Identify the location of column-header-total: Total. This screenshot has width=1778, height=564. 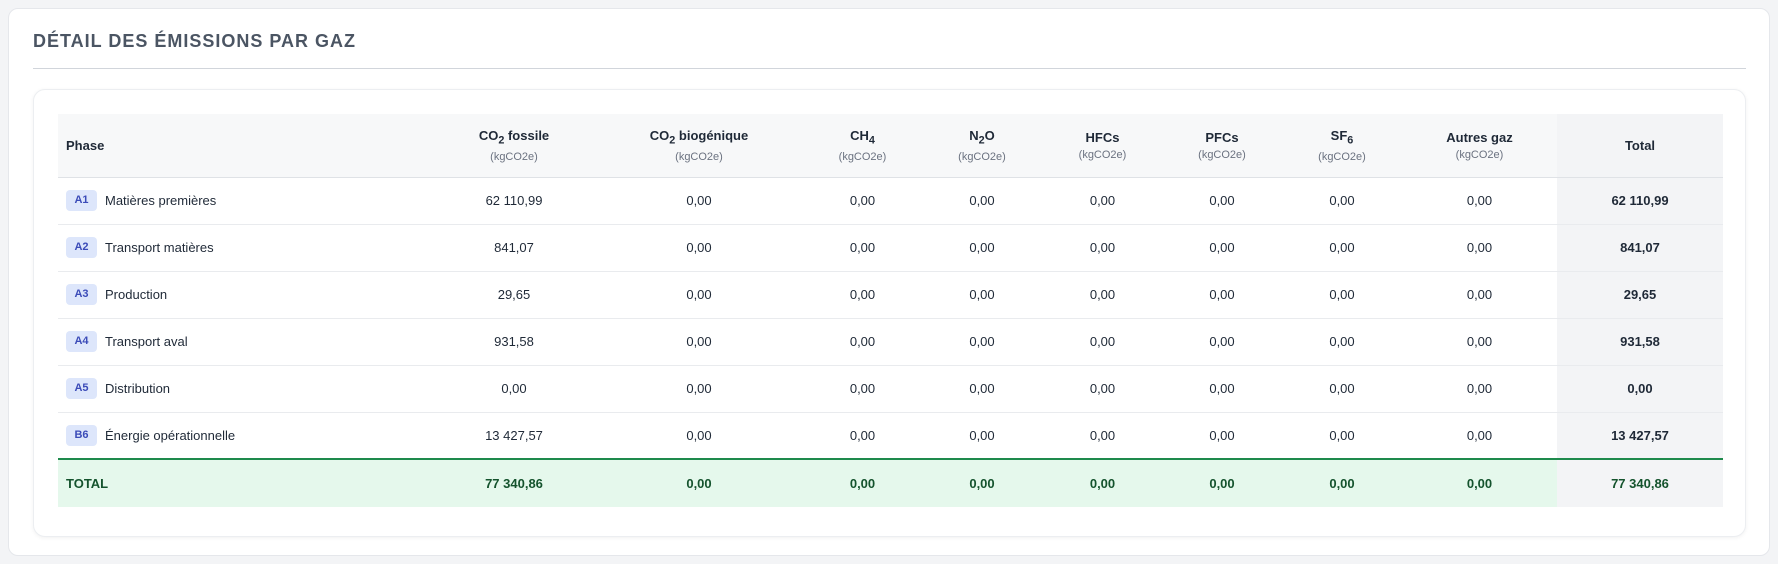
(1640, 146).